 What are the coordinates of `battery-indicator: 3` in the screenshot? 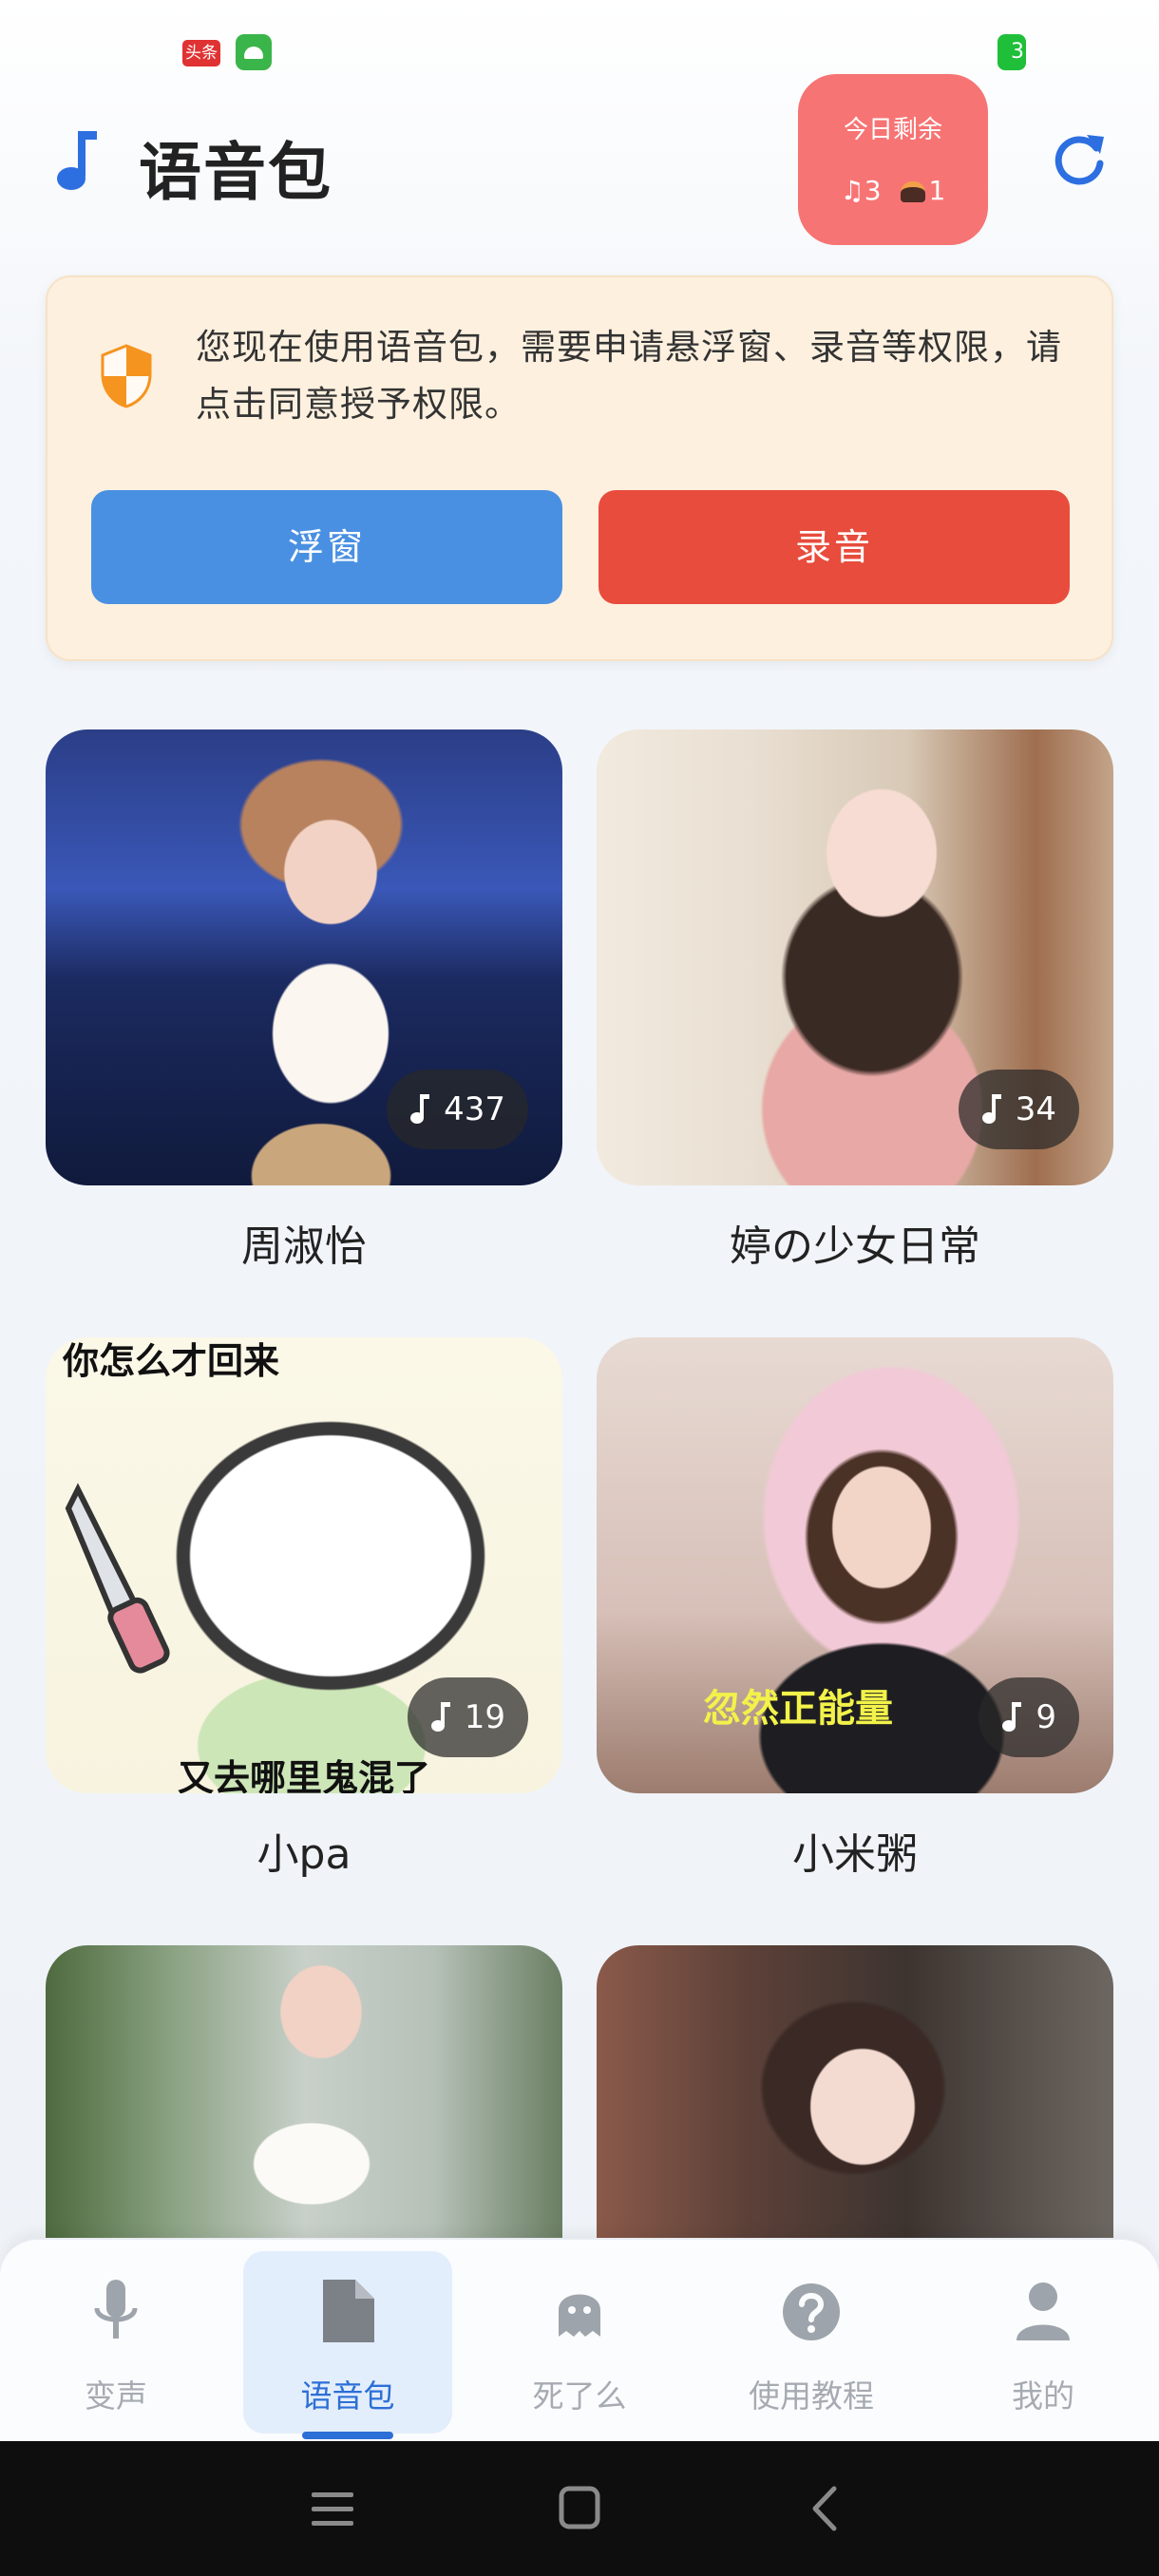 It's located at (1012, 52).